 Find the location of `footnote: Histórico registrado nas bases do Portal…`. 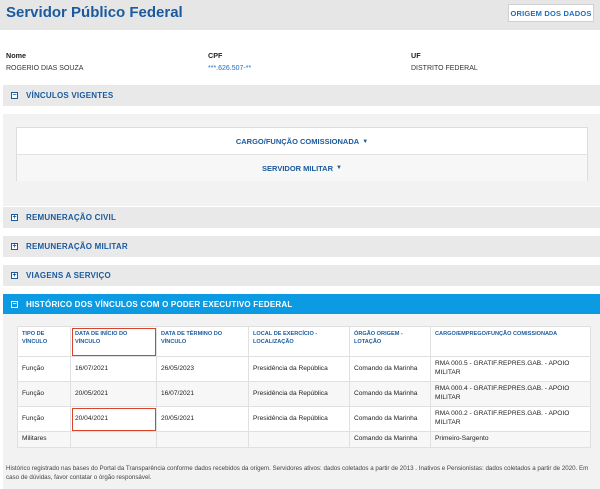

footnote: Histórico registrado nas bases do Portal… is located at coordinates (297, 473).